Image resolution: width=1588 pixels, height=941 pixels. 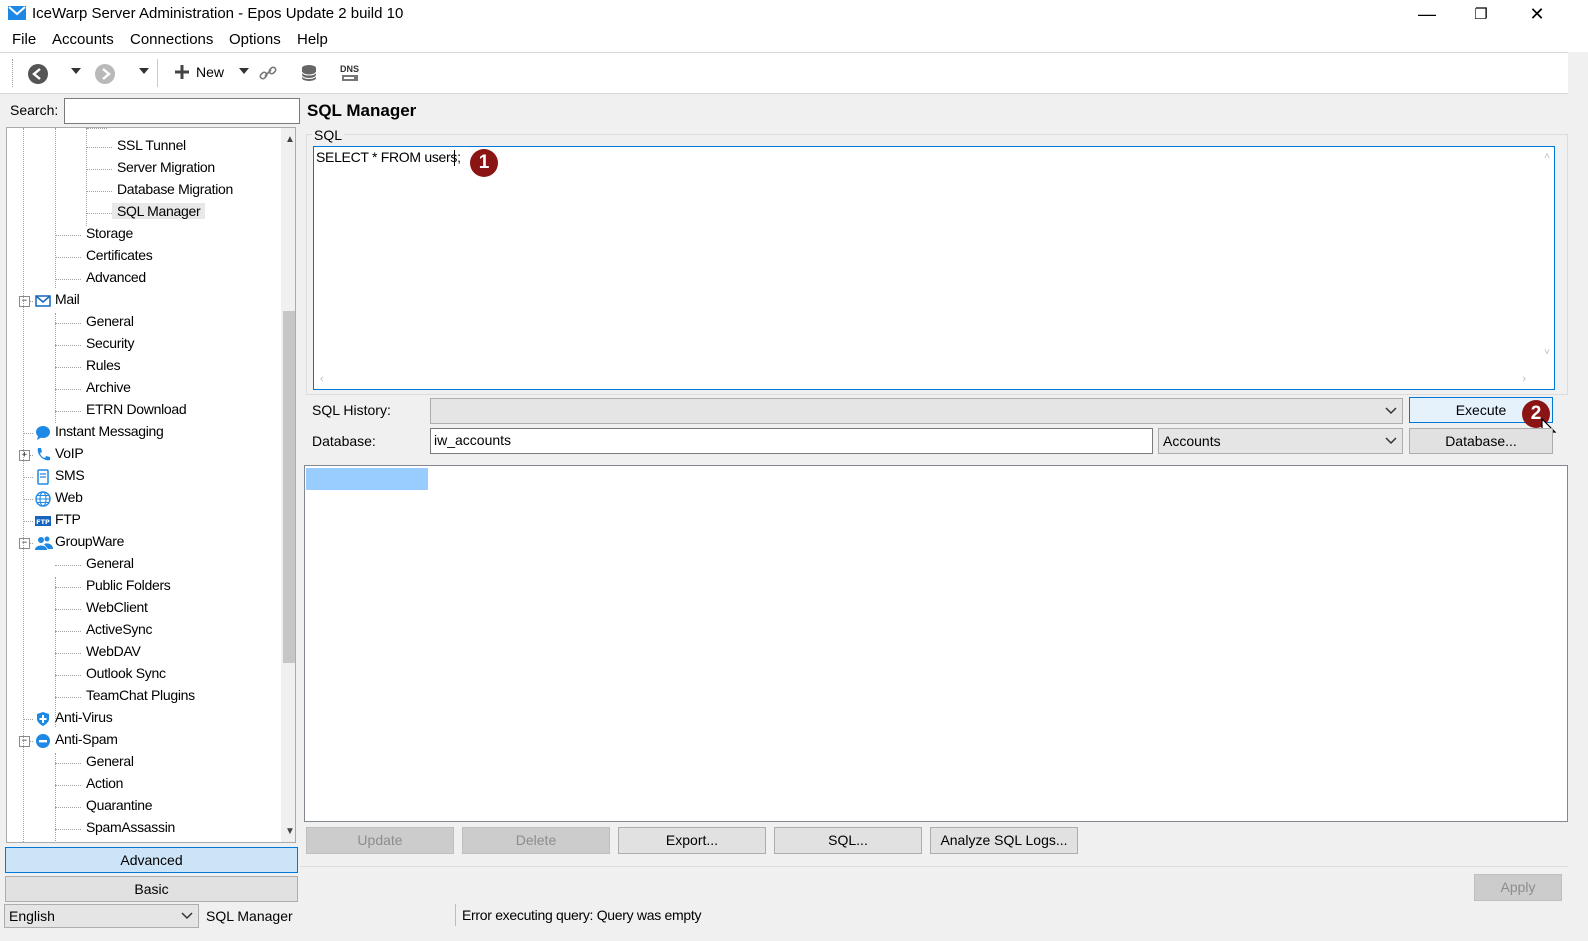 What do you see at coordinates (103, 365) in the screenshot?
I see `tree-item-rules: Rules` at bounding box center [103, 365].